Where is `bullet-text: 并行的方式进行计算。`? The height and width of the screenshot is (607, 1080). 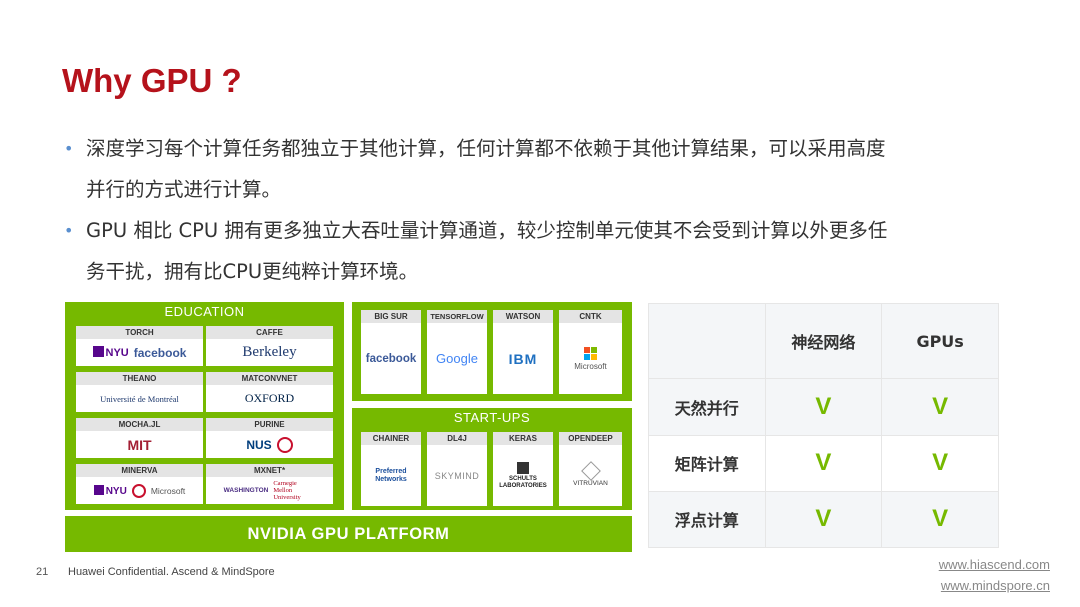
bullet-text: 并行的方式进行计算。 is located at coordinates (184, 189).